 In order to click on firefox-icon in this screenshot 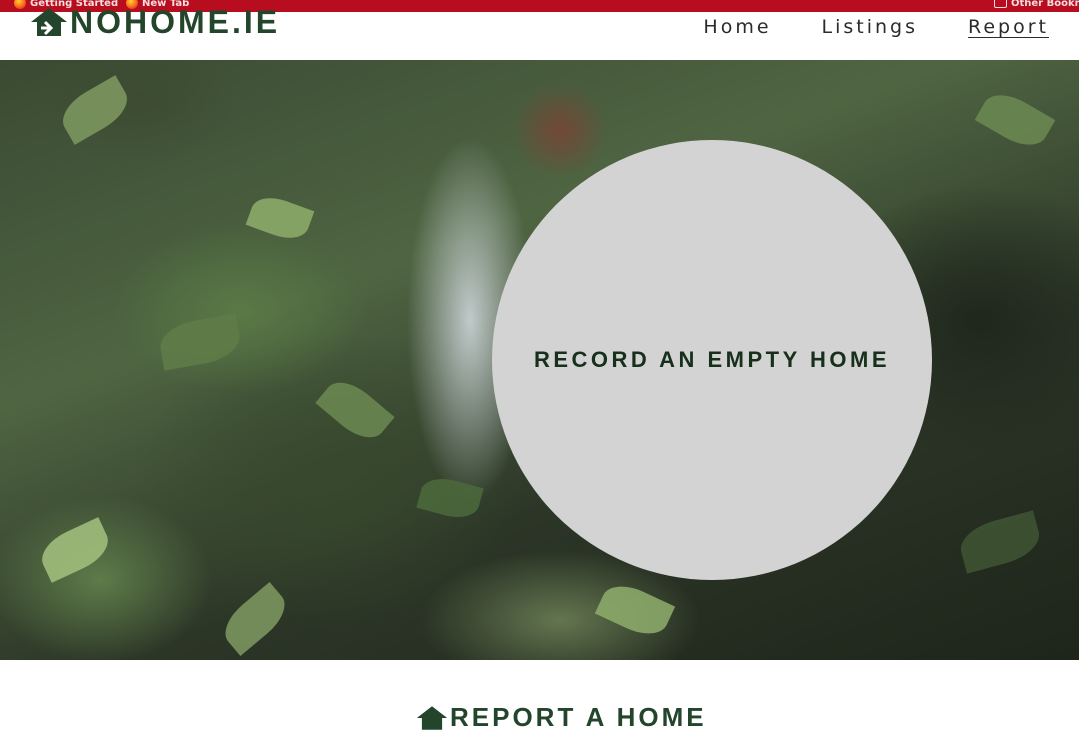, I will do `click(20, 4)`.